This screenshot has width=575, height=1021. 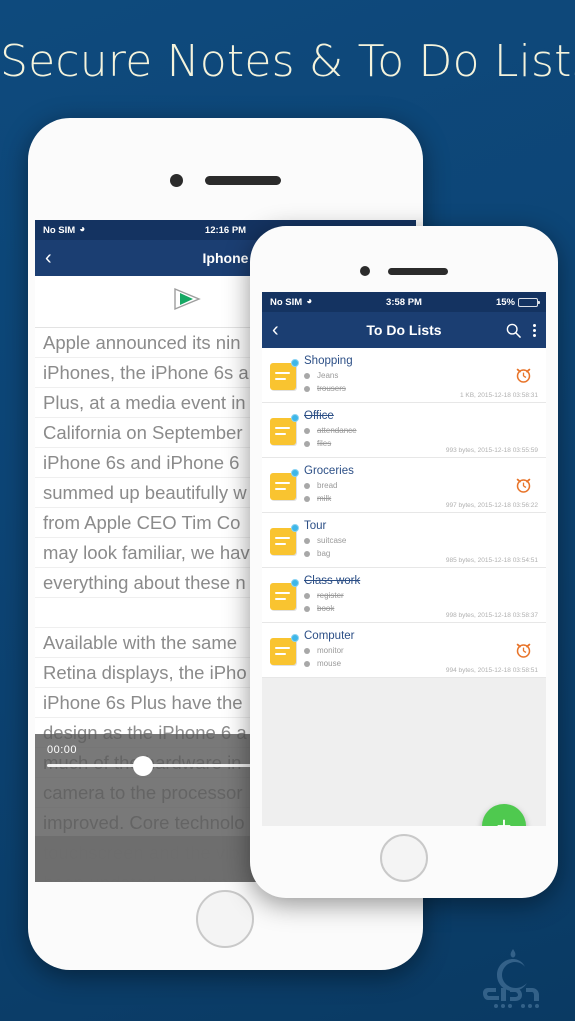 I want to click on overflow-menu-icon, so click(x=534, y=330).